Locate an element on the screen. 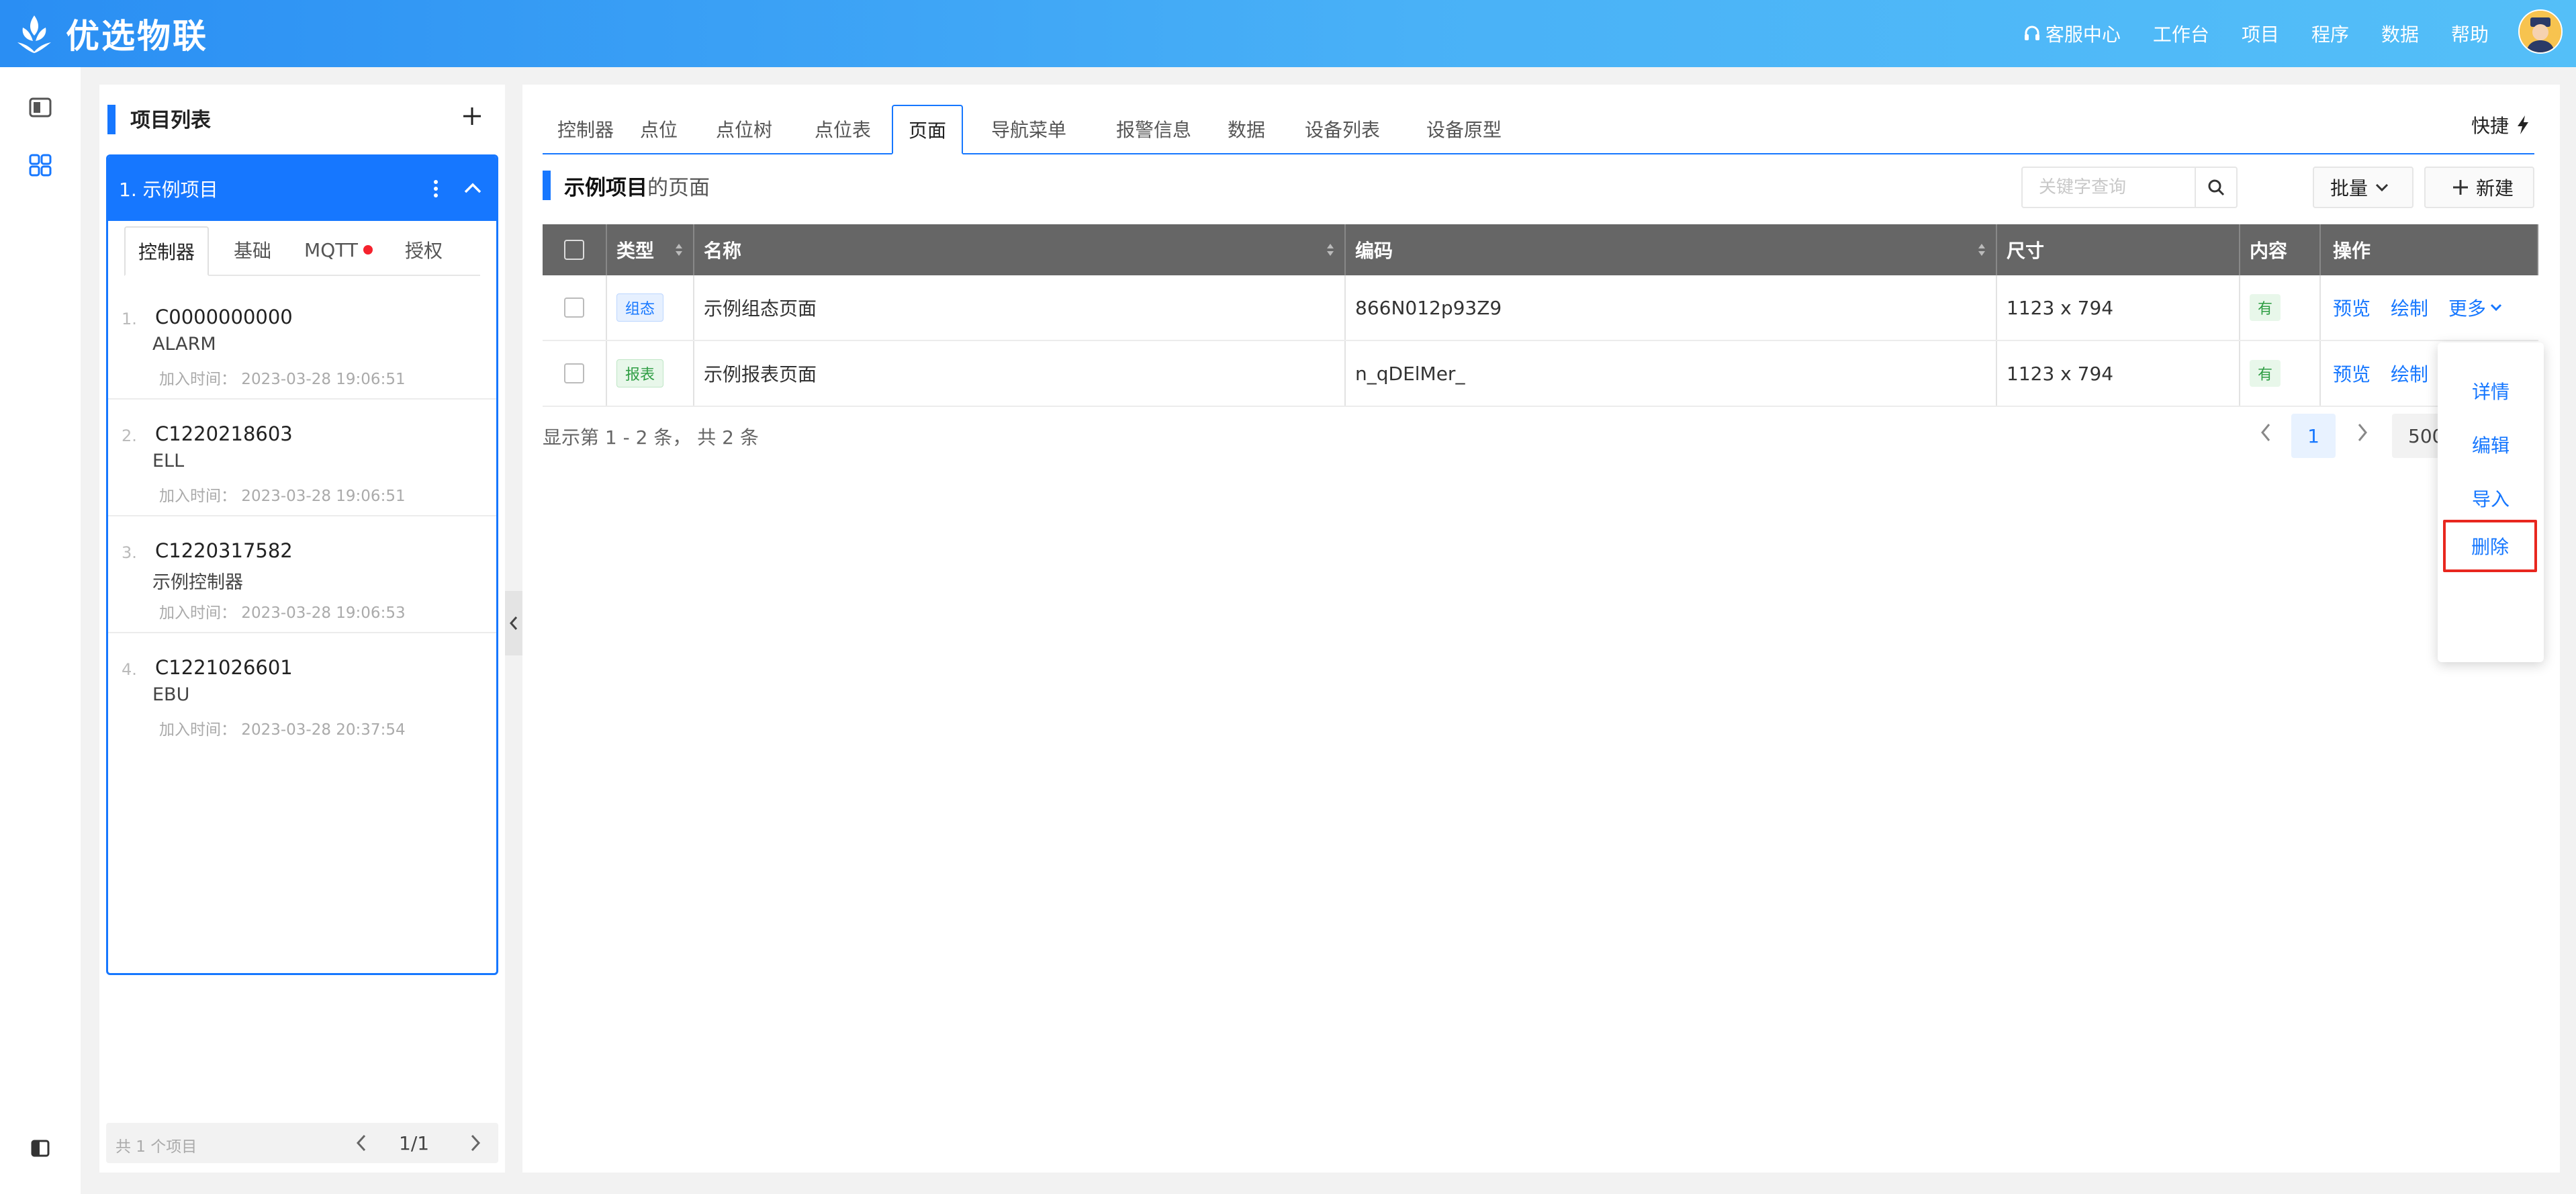  search-icon is located at coordinates (2216, 187).